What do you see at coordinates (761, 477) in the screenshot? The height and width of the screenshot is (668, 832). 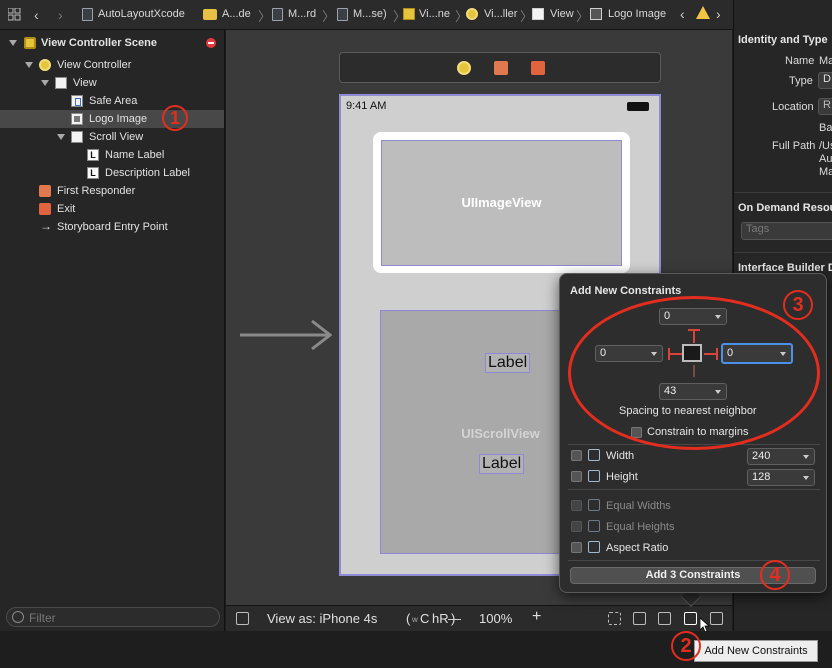 I see `height-value: 128` at bounding box center [761, 477].